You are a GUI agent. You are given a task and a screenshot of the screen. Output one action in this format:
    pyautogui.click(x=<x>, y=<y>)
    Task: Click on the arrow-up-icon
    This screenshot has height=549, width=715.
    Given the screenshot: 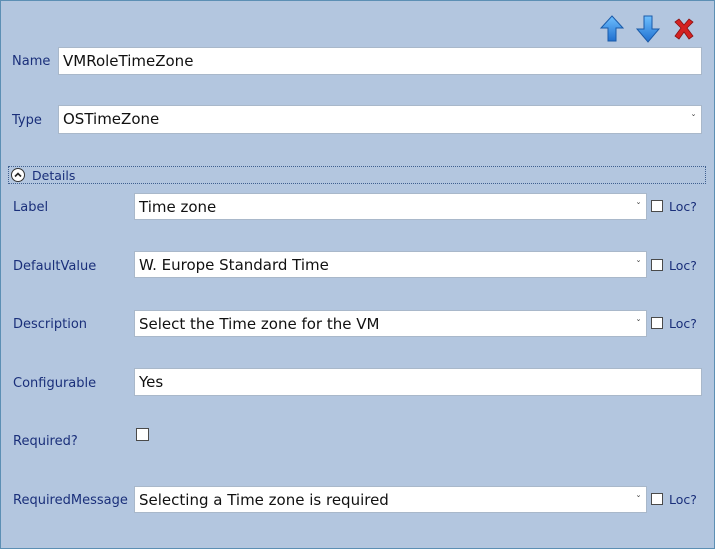 What is the action you would take?
    pyautogui.click(x=612, y=28)
    